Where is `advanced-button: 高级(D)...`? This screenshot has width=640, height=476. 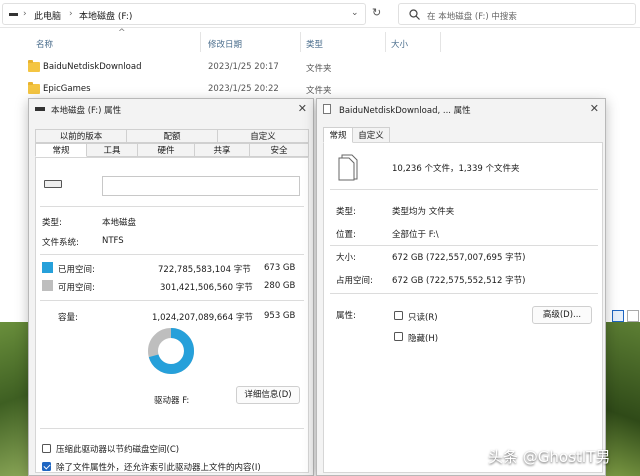
advanced-button: 高级(D)... is located at coordinates (562, 315).